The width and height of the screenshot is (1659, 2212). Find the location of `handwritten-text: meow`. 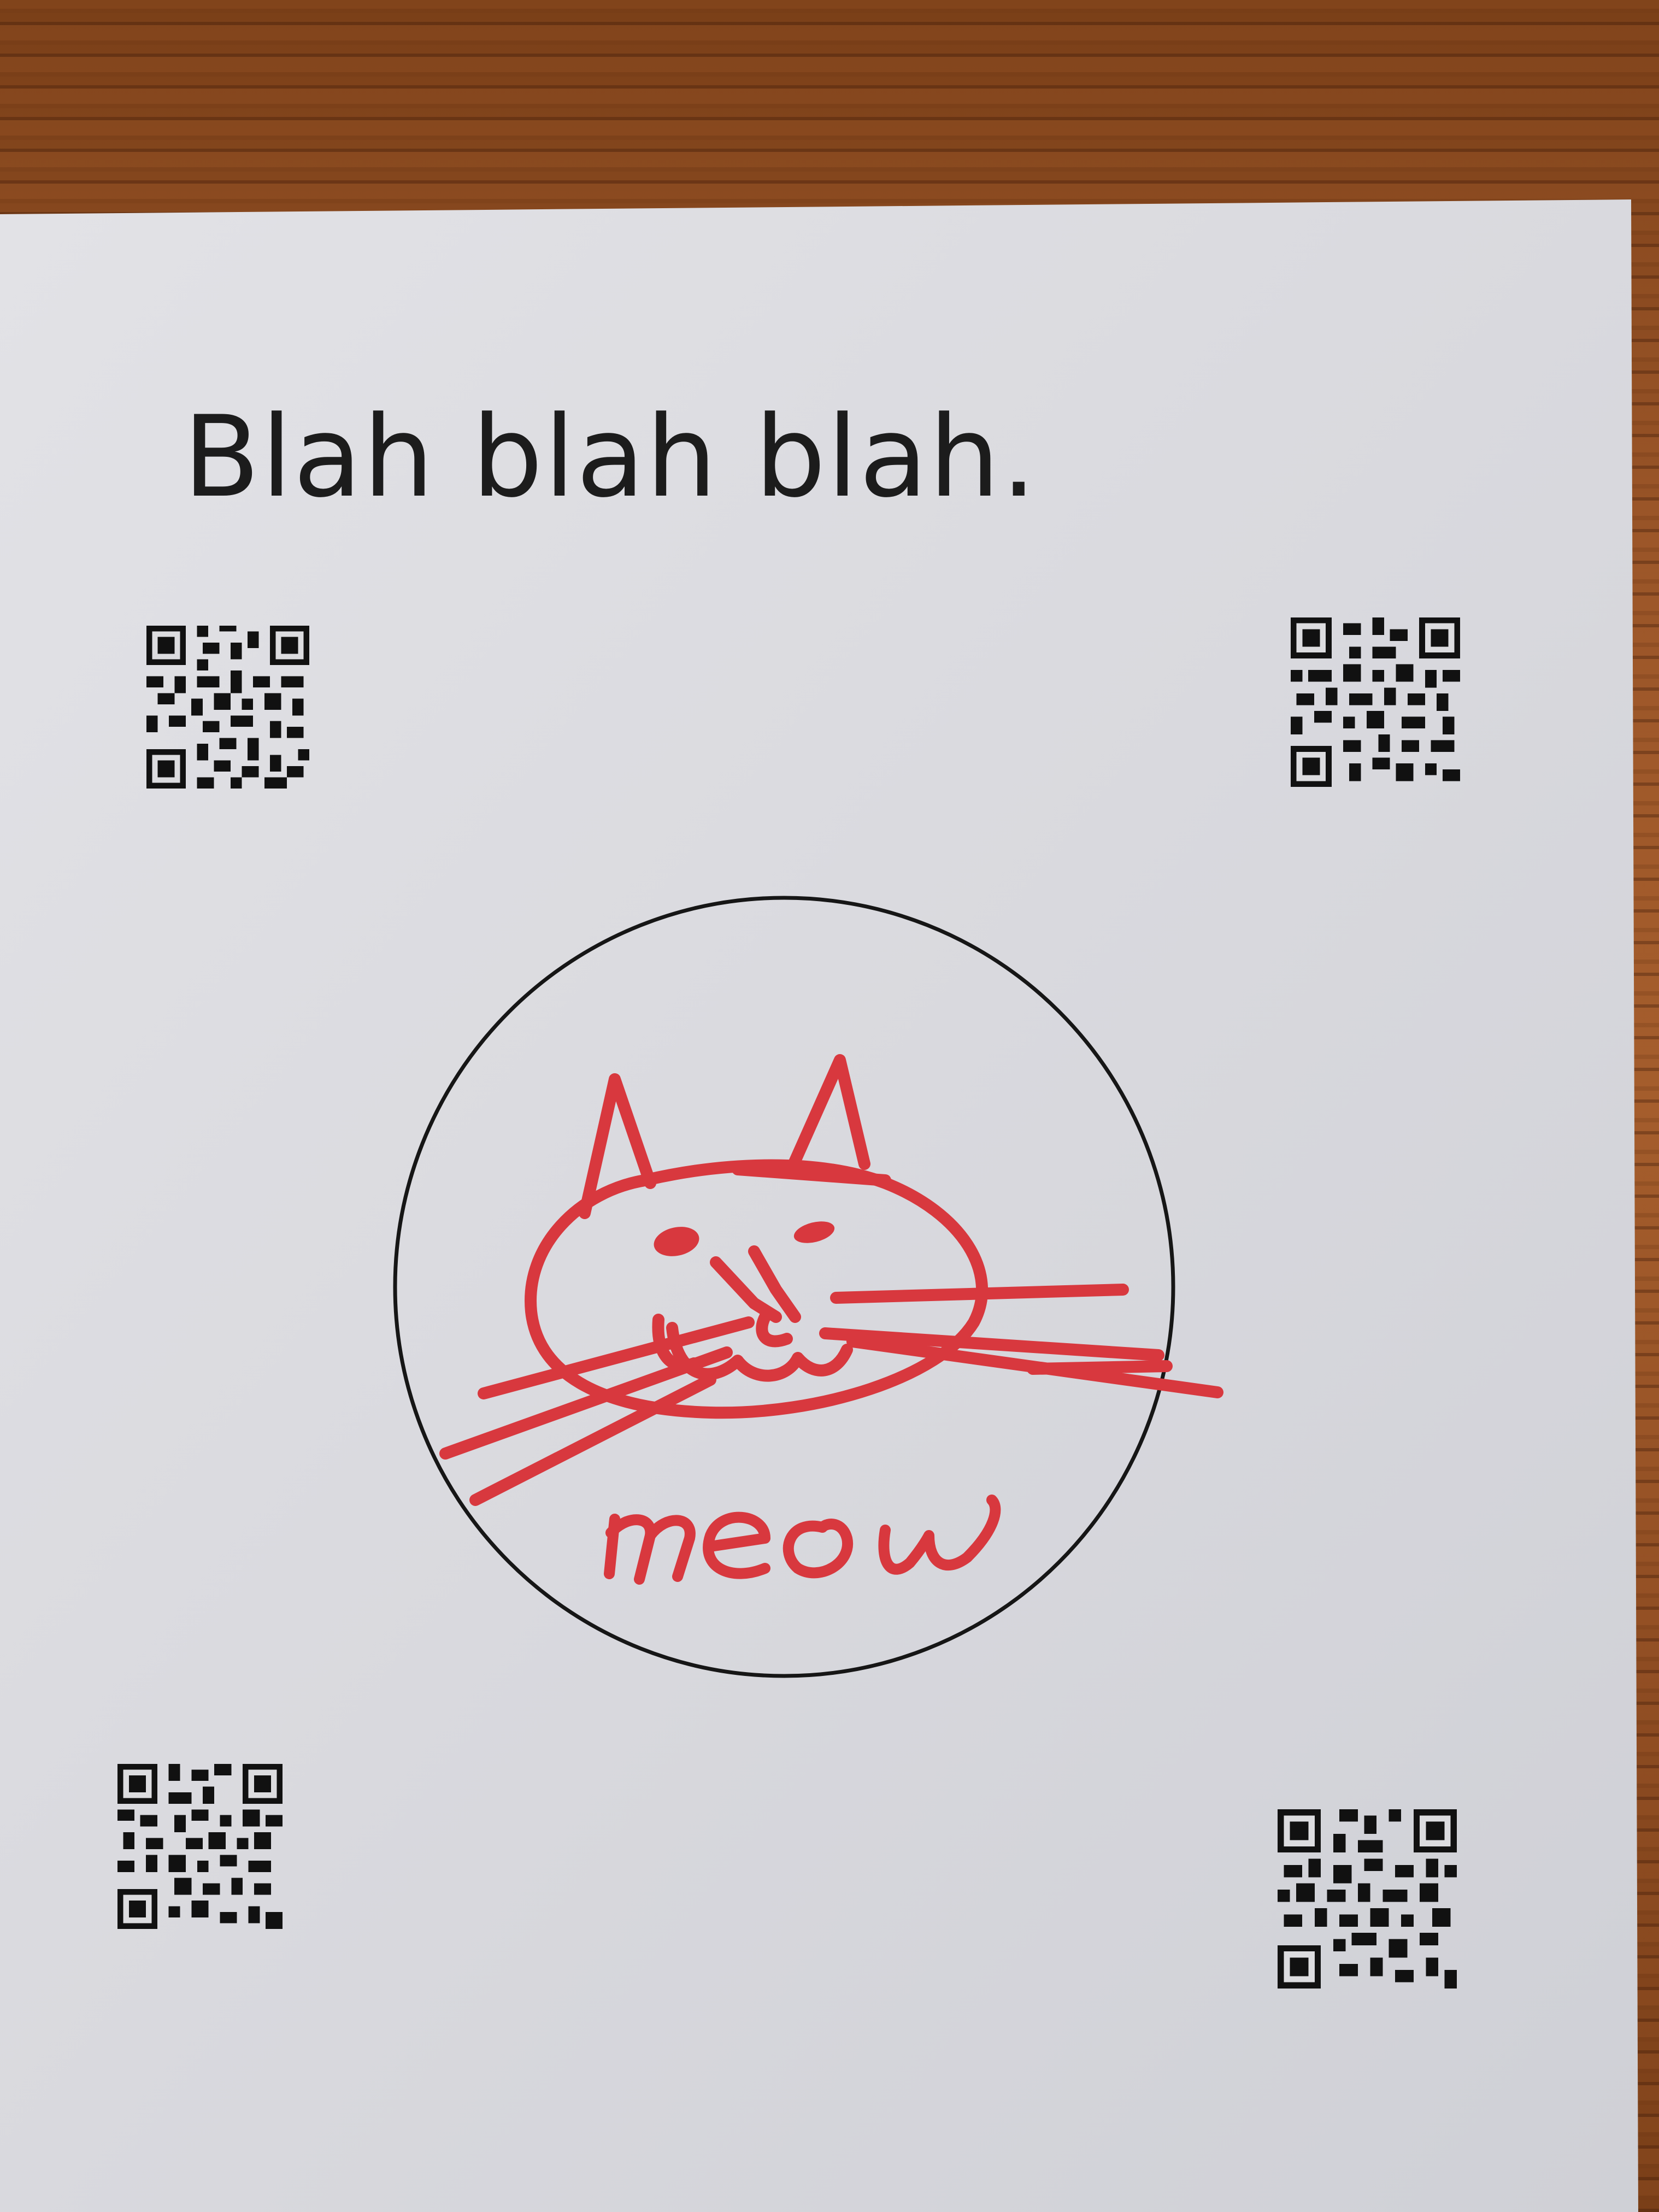

handwritten-text: meow is located at coordinates (808, 1538).